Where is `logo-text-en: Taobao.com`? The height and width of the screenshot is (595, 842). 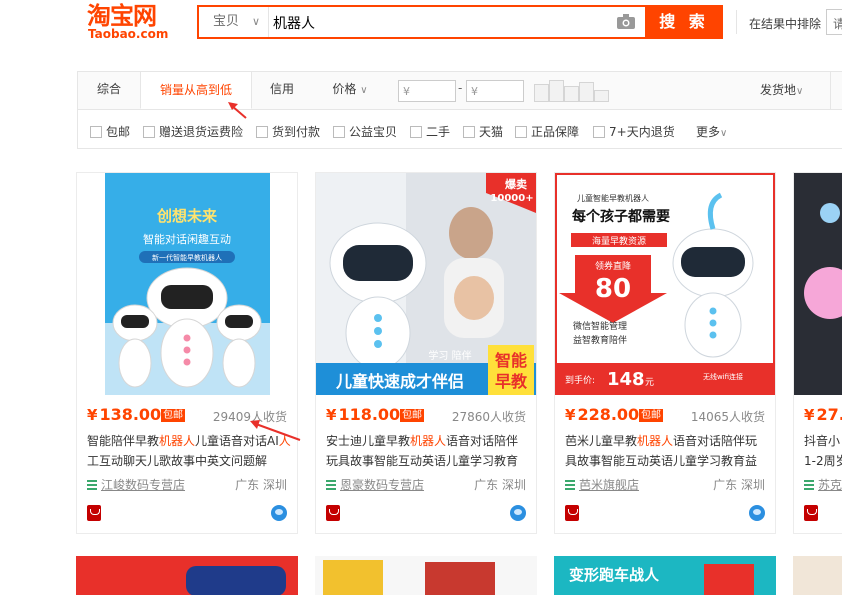
logo-text-en: Taobao.com is located at coordinates (128, 34).